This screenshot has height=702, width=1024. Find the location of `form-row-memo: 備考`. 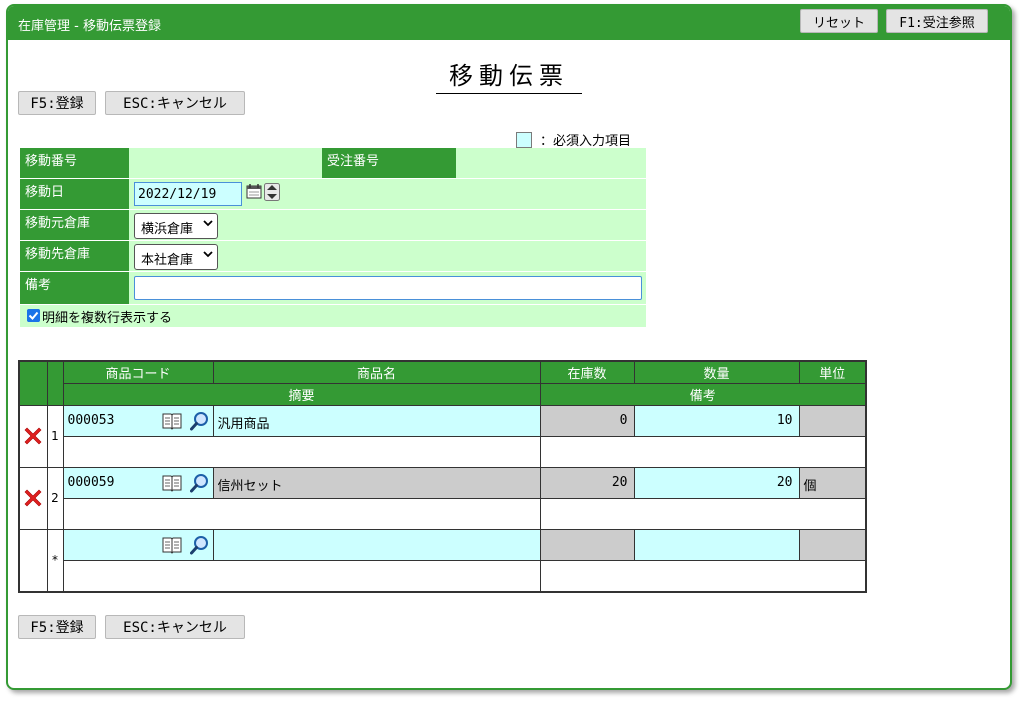

form-row-memo: 備考 is located at coordinates (333, 288).